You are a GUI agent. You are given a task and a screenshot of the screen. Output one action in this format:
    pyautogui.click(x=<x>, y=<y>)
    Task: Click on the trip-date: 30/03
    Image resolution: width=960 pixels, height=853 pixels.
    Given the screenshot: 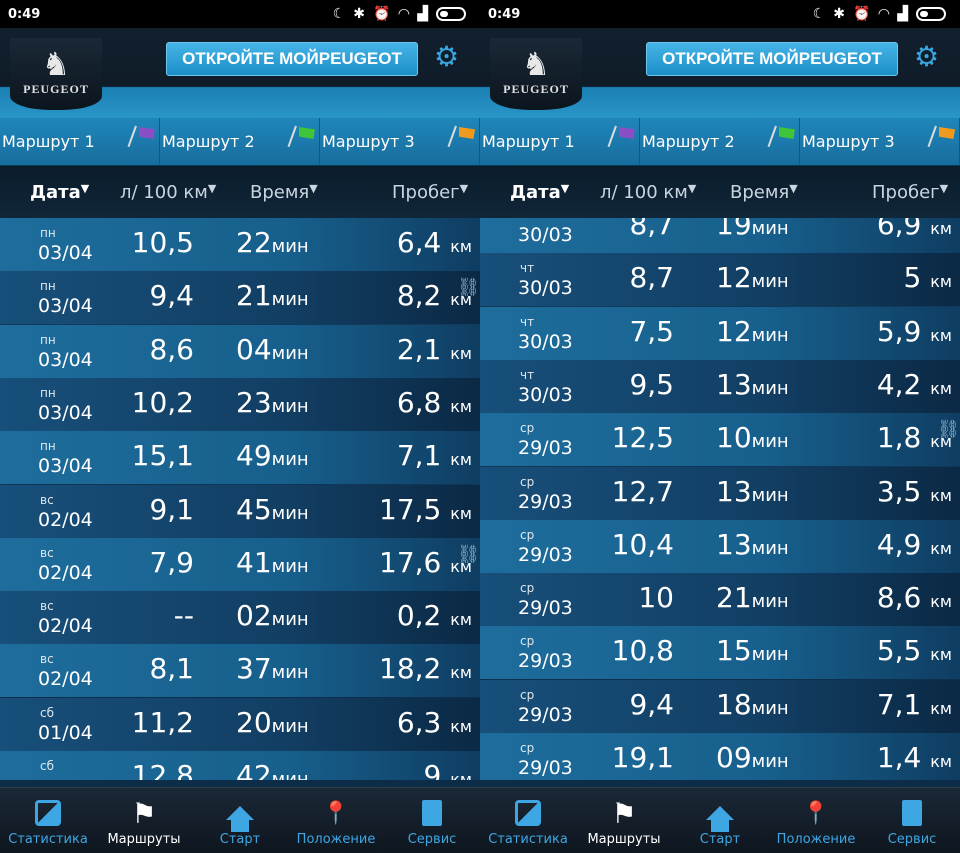 What is the action you would take?
    pyautogui.click(x=545, y=341)
    